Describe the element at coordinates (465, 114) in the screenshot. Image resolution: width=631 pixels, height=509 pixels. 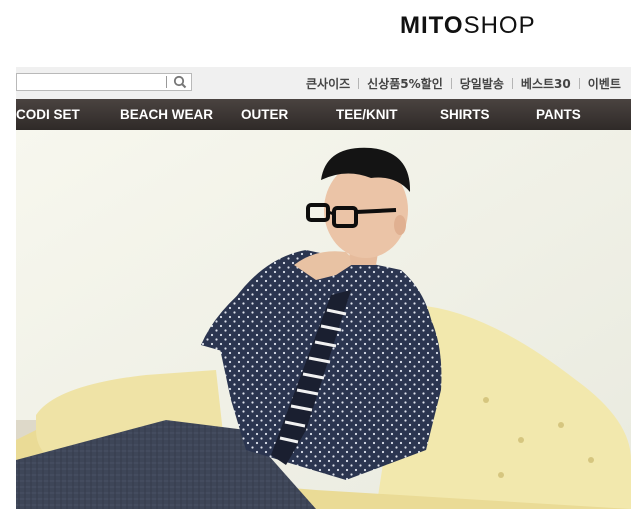
I see `nav-item-shirts: SHIRTS` at that location.